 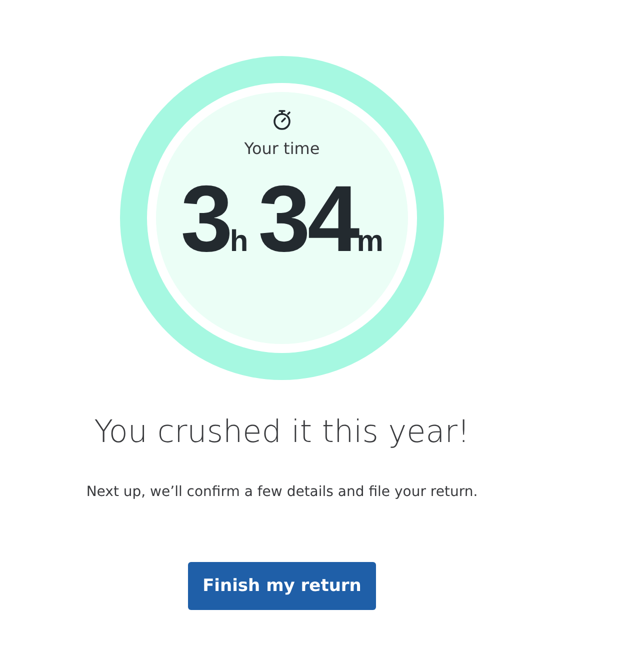 What do you see at coordinates (282, 120) in the screenshot?
I see `stopwatch-icon` at bounding box center [282, 120].